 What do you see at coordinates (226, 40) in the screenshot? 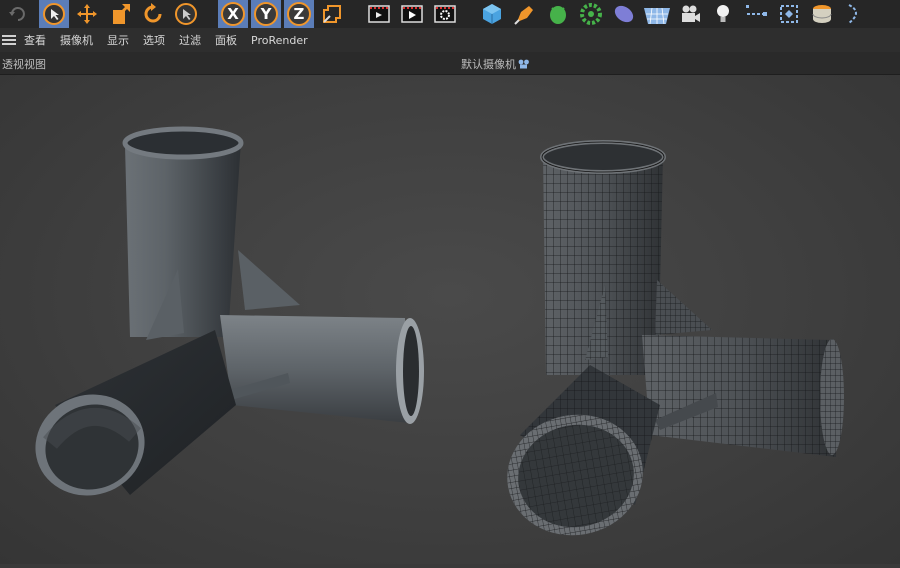
I see `menu-item-panel: 面板` at bounding box center [226, 40].